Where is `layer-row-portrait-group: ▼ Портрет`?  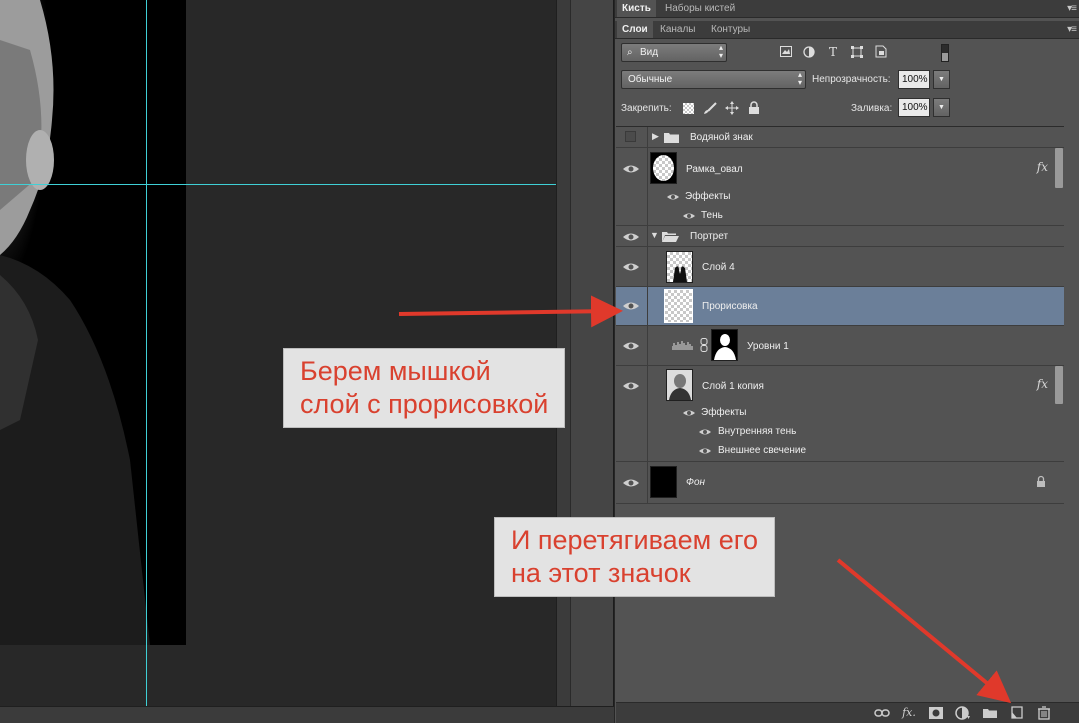
layer-row-portrait-group: ▼ Портрет is located at coordinates (840, 236).